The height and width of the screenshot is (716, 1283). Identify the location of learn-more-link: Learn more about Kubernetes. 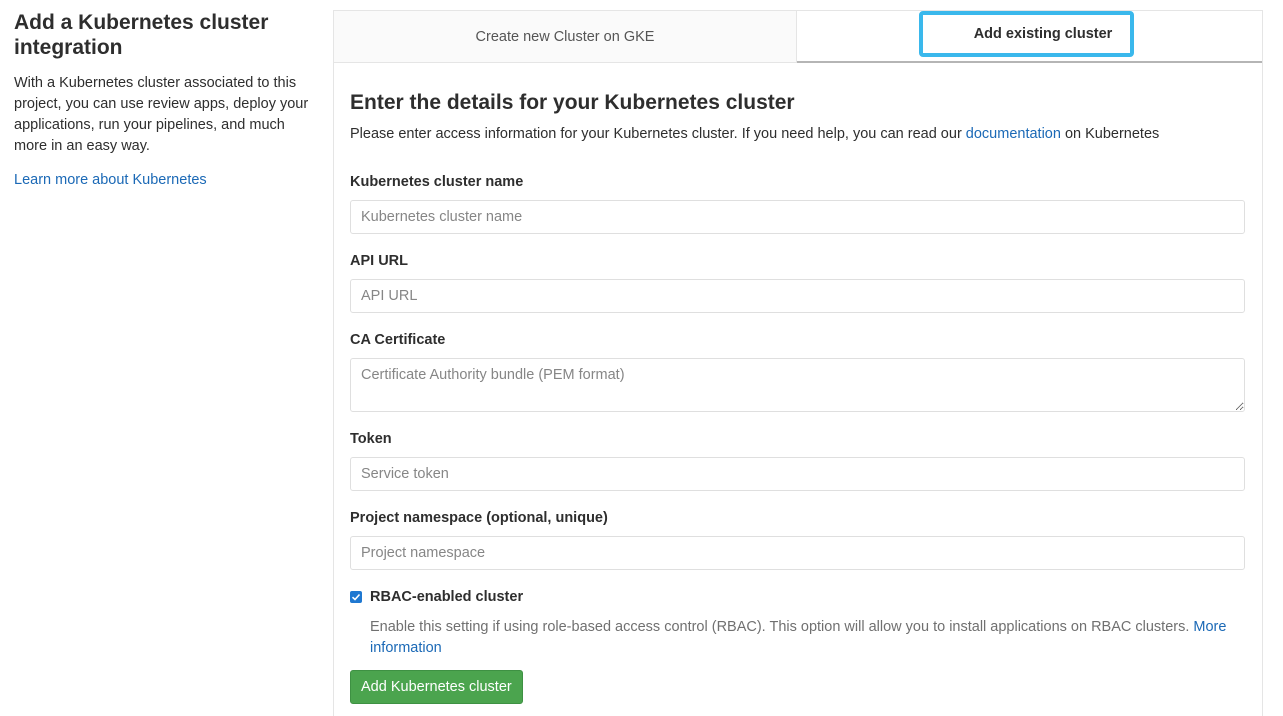
(164, 180).